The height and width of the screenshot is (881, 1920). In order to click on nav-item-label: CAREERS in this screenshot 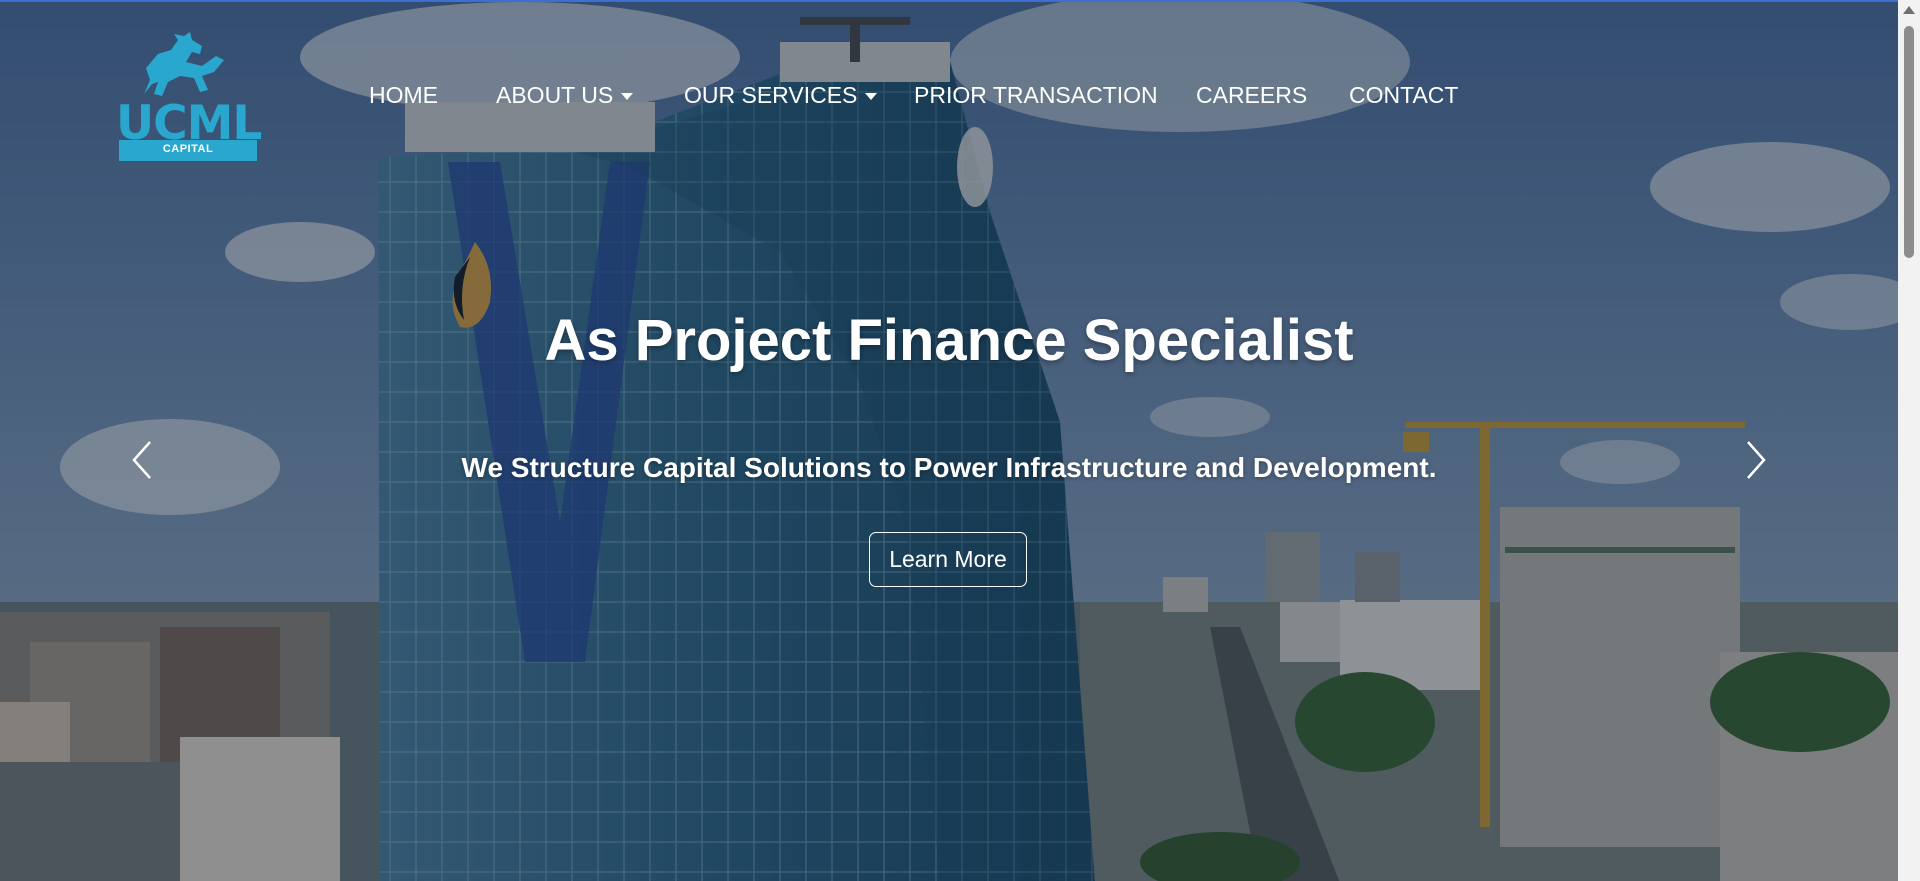, I will do `click(1252, 95)`.